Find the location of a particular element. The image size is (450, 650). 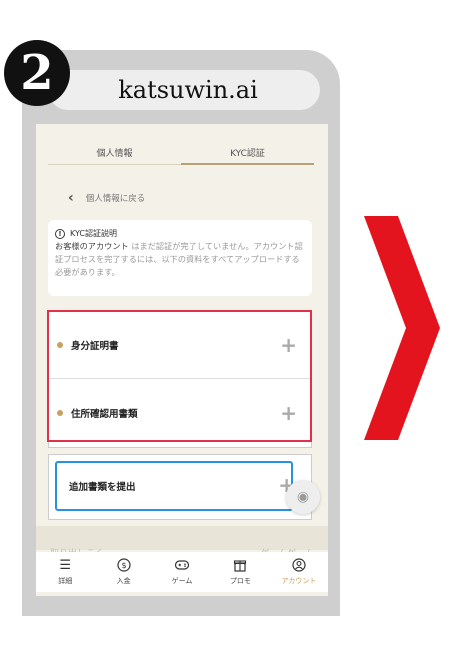

step-number-badge: 2 is located at coordinates (37, 73).